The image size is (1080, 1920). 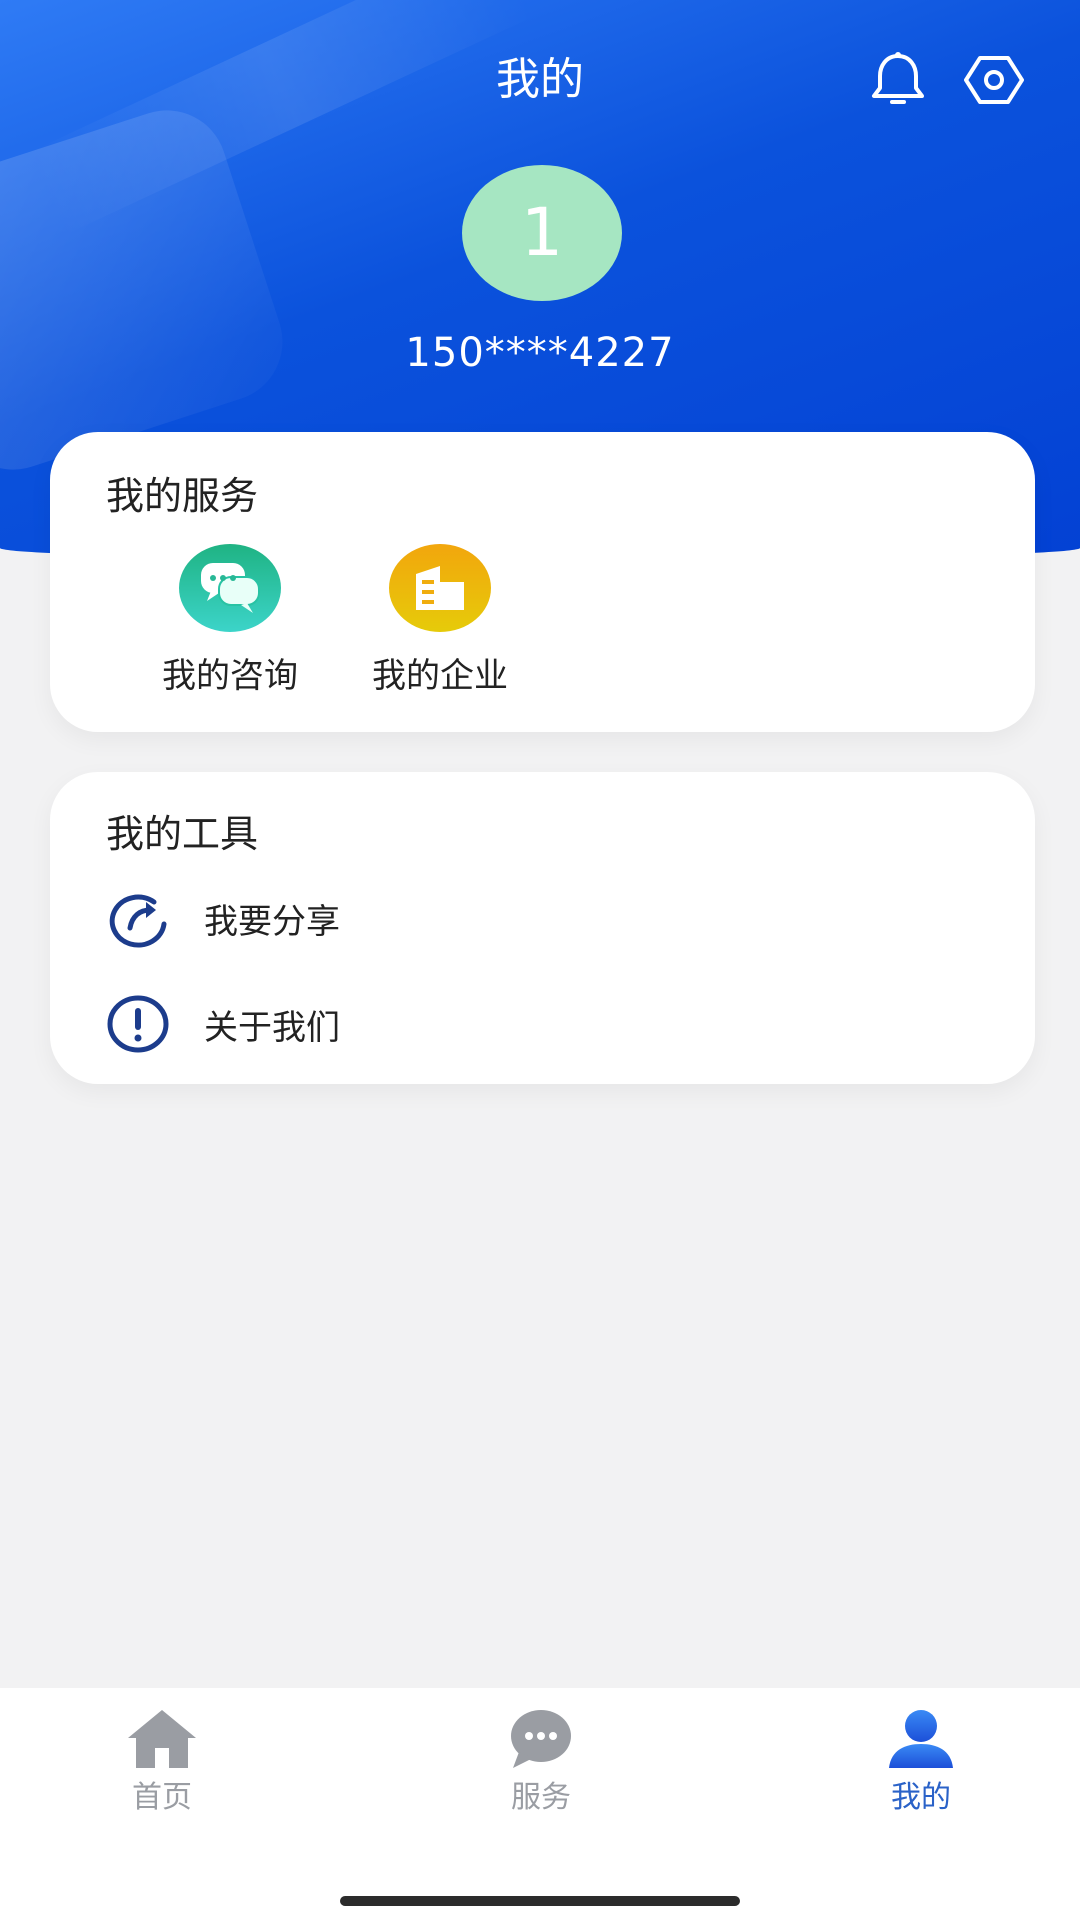 I want to click on tab-home: 首页, so click(x=162, y=1763).